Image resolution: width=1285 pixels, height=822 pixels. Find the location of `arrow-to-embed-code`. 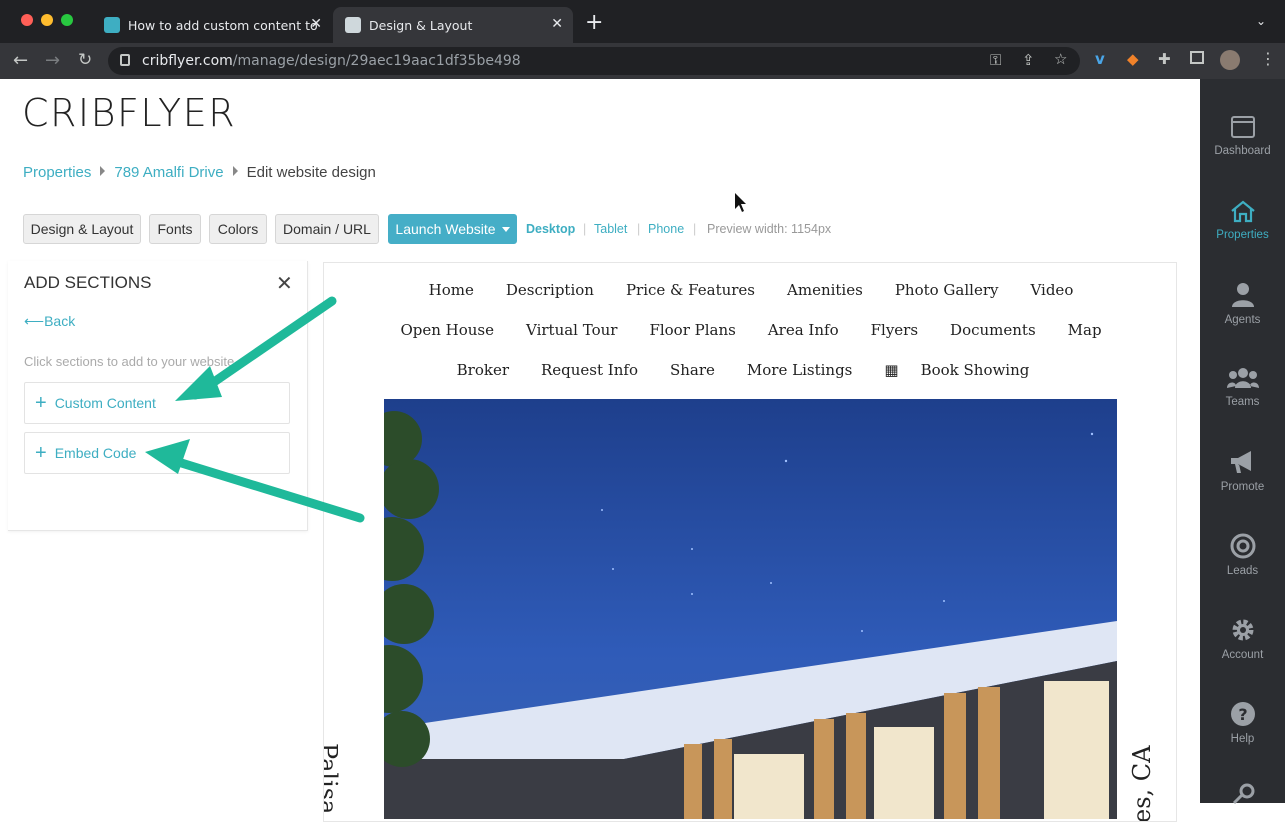

arrow-to-embed-code is located at coordinates (261, 487).